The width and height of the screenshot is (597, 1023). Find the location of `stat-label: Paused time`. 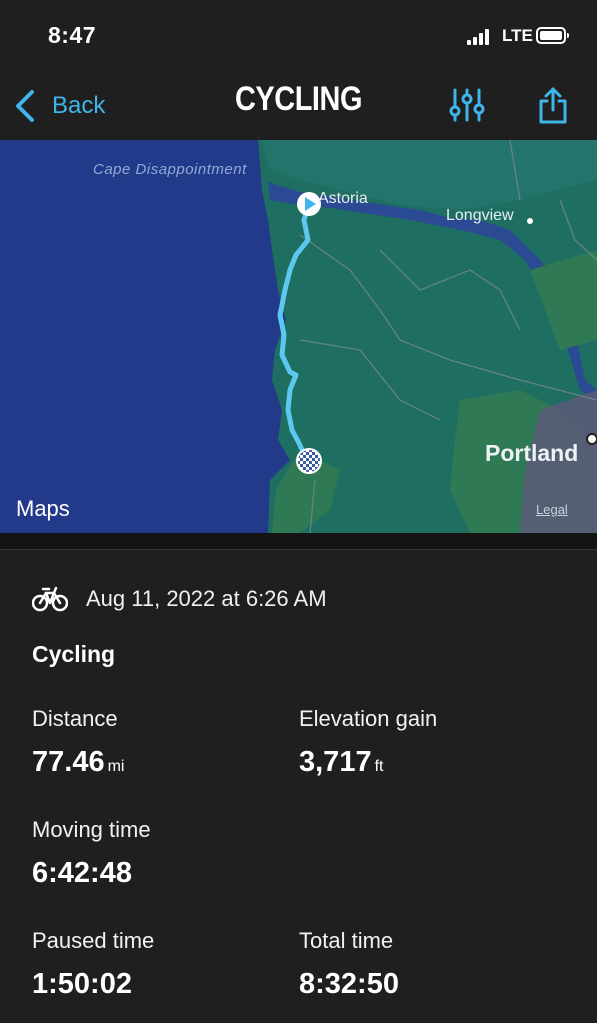

stat-label: Paused time is located at coordinates (93, 940).